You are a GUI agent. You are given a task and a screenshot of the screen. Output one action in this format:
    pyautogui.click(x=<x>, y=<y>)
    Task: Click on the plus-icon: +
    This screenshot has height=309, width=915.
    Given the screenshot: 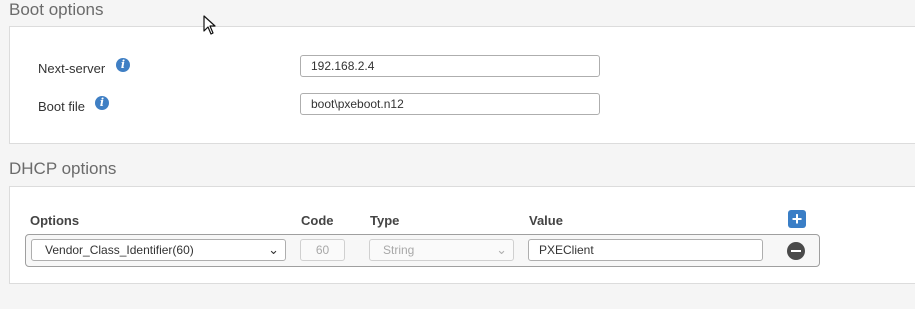 What is the action you would take?
    pyautogui.click(x=797, y=219)
    